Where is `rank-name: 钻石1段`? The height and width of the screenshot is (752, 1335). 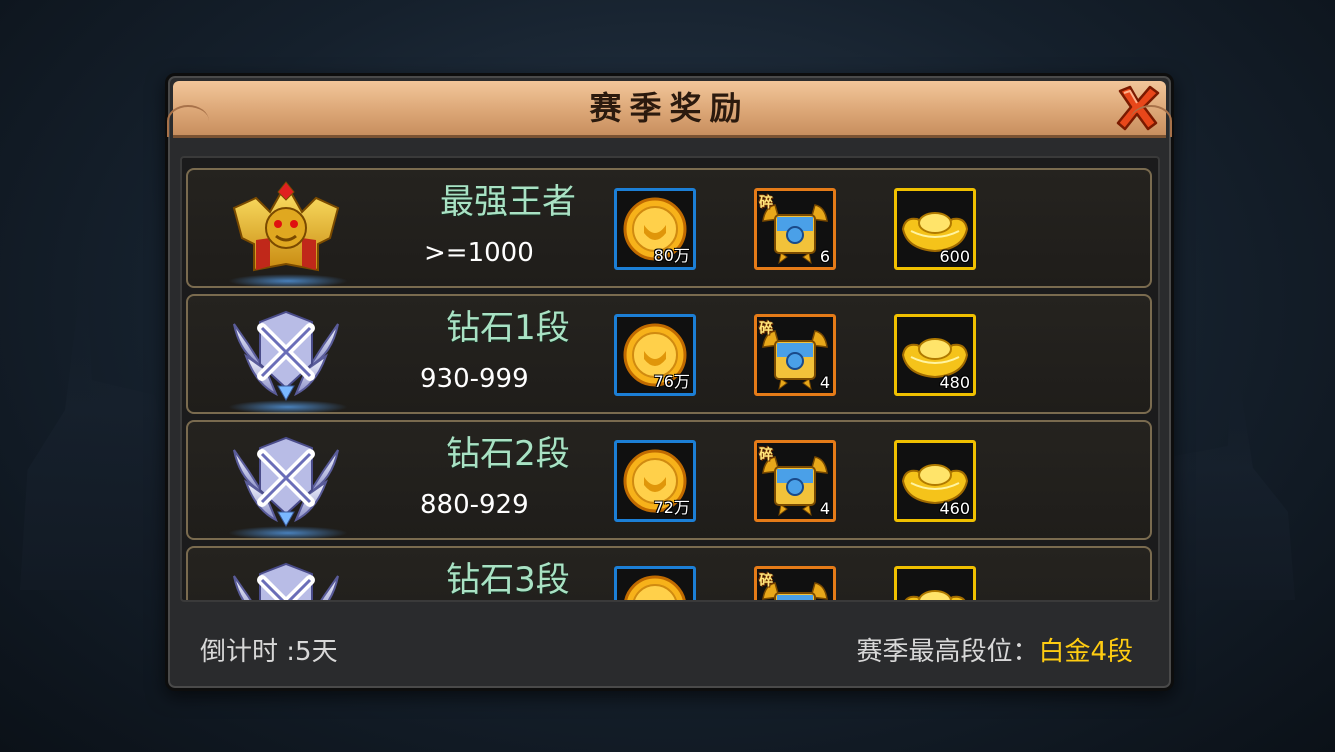 rank-name: 钻石1段 is located at coordinates (508, 328).